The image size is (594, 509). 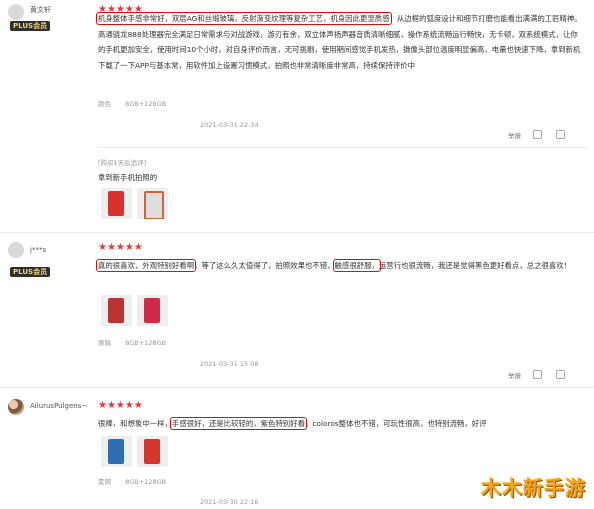 I want to click on review-date: 2021-03-31 15:08, so click(x=229, y=364).